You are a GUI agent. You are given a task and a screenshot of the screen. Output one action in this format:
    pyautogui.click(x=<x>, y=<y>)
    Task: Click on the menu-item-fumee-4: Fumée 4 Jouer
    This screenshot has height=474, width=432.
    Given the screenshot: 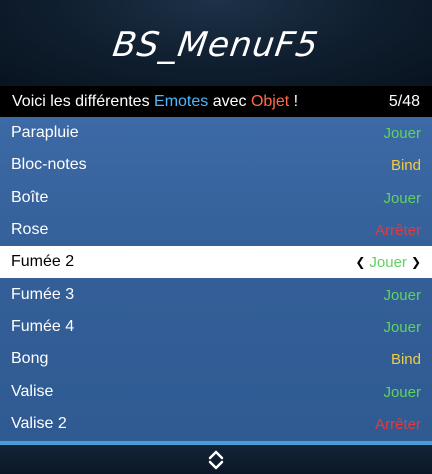 What is the action you would take?
    pyautogui.click(x=216, y=327)
    